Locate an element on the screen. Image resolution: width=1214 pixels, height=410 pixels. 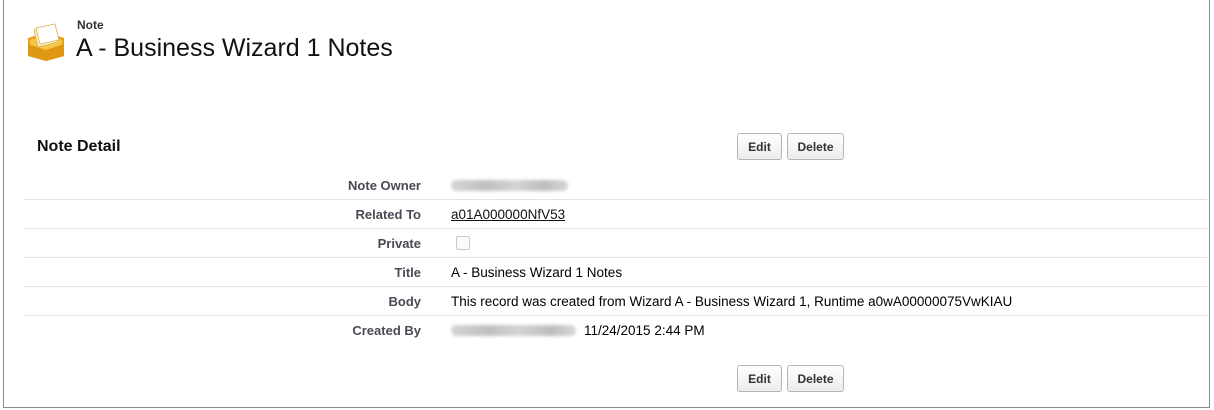
related-to-label: Related To is located at coordinates (388, 214).